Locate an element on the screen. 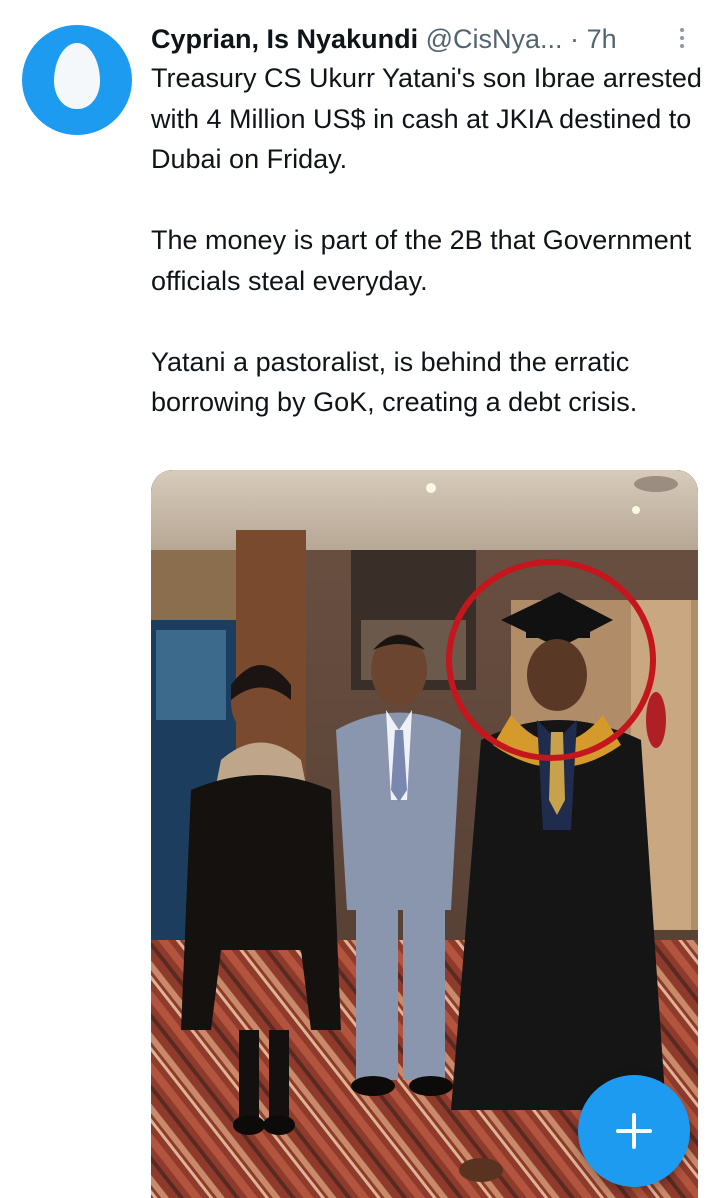  display-name: Cyprian, Is Nyakundi is located at coordinates (284, 39).